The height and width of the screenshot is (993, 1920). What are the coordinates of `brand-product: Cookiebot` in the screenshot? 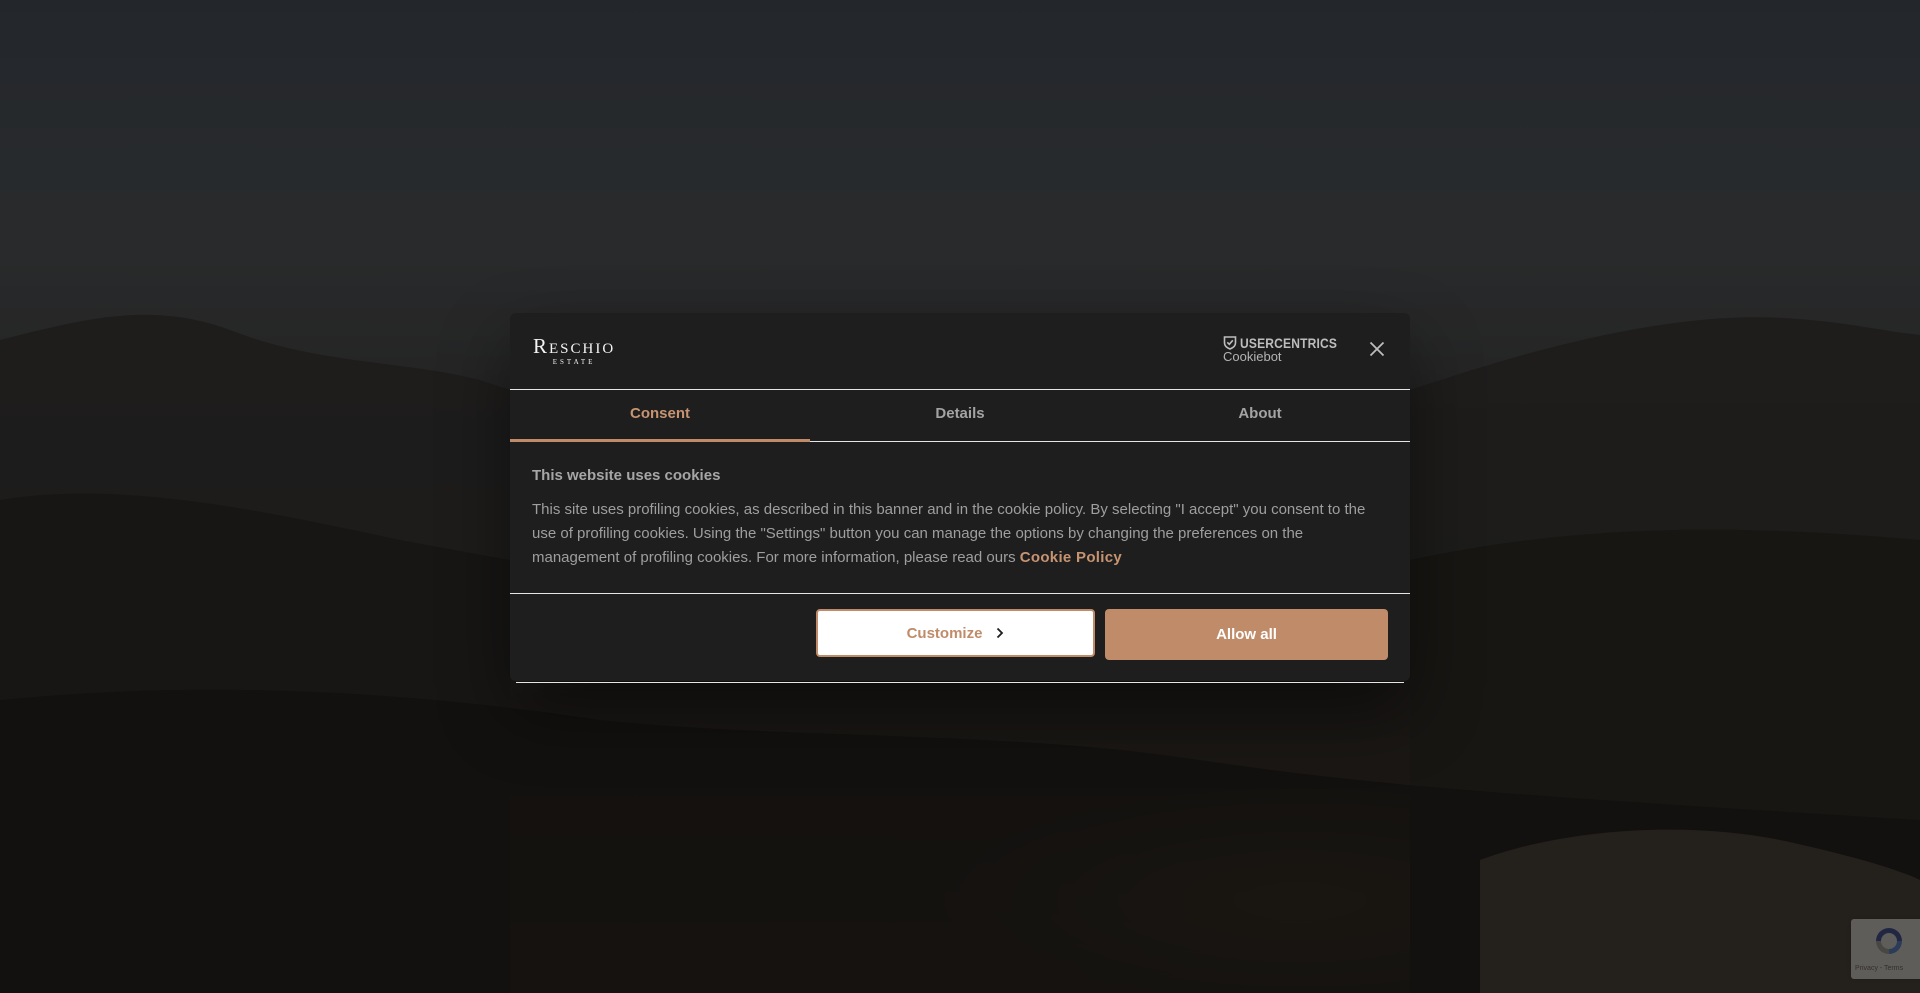 It's located at (1252, 356).